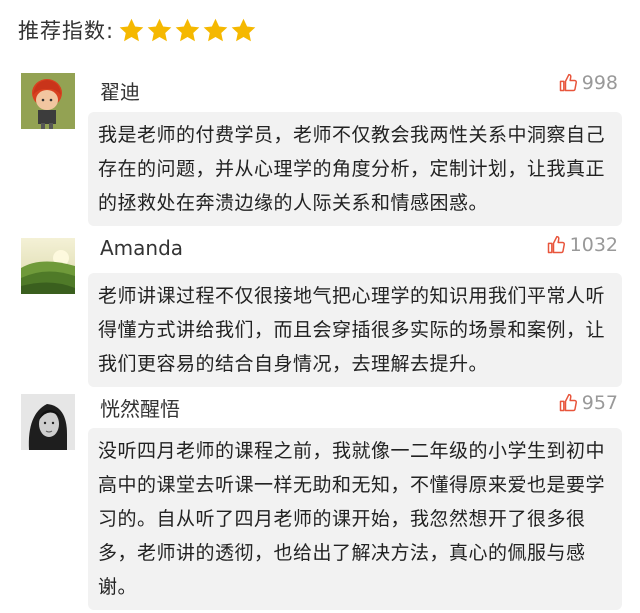  I want to click on like-button: 1032, so click(582, 245).